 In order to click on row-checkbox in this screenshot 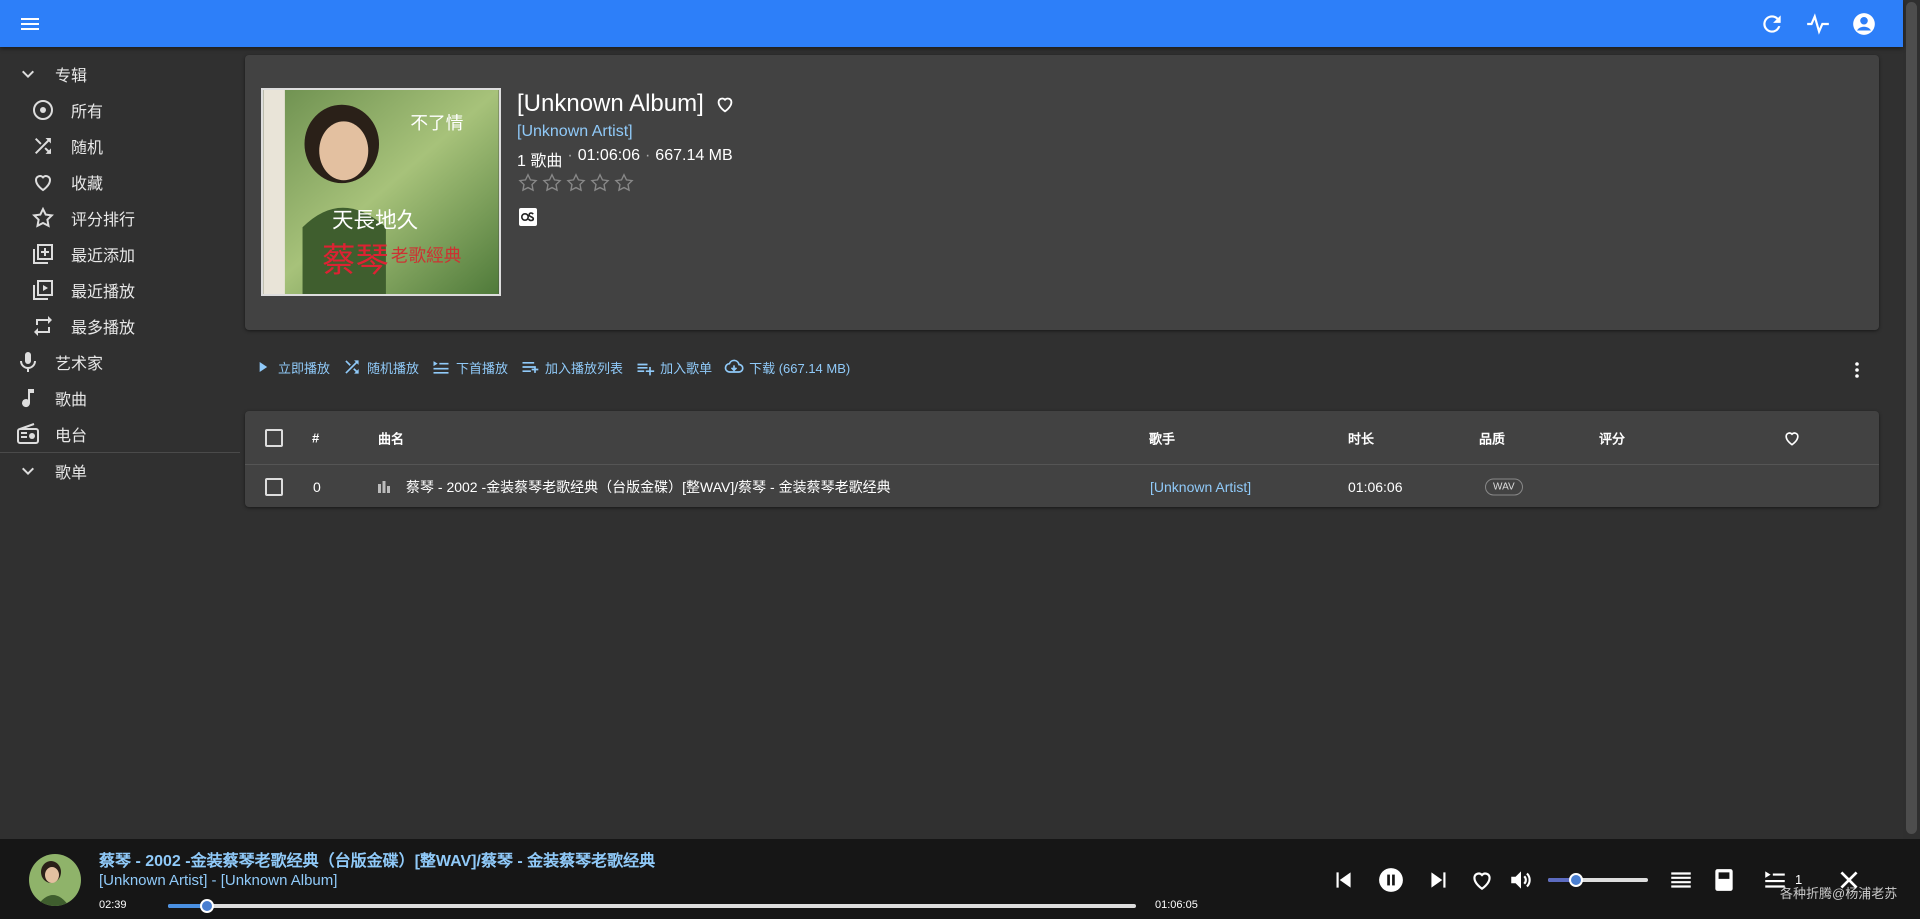, I will do `click(274, 486)`.